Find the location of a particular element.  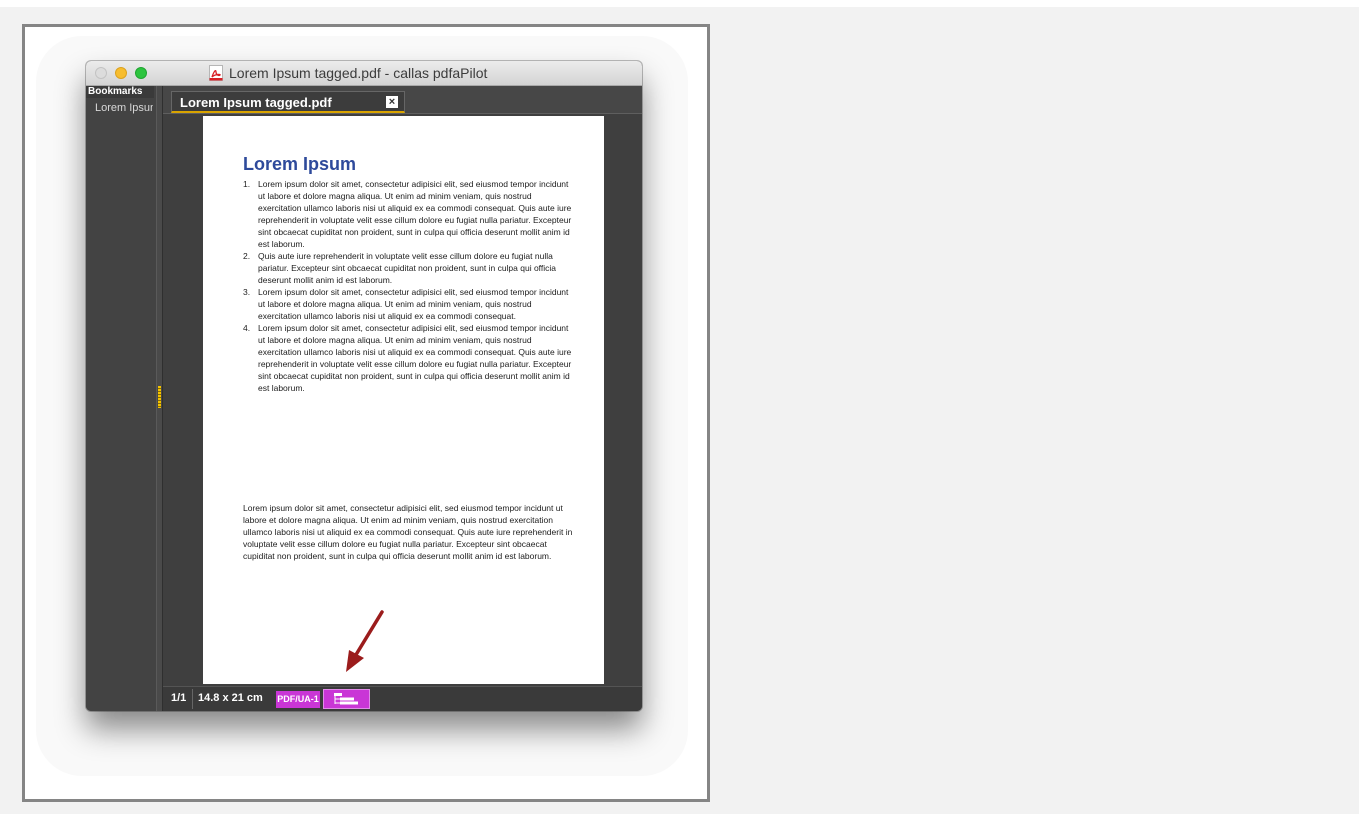

splitter-grip-handle is located at coordinates (159, 397).